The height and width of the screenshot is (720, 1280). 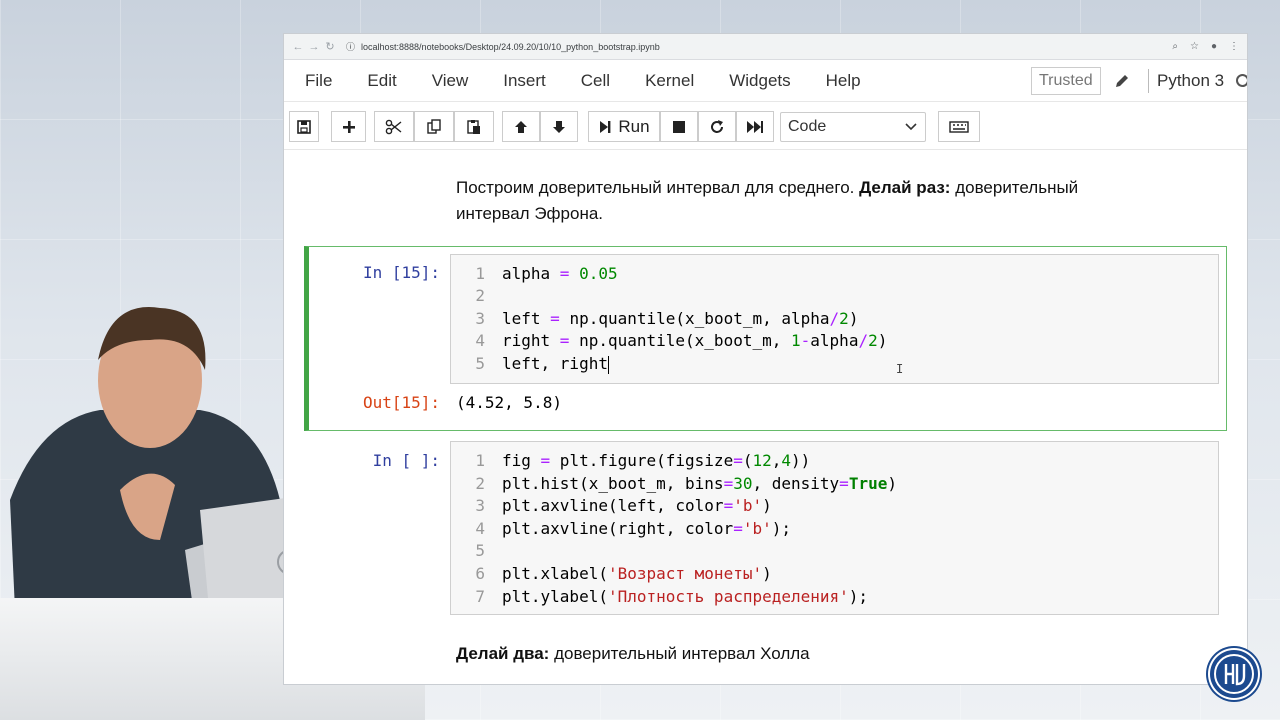 What do you see at coordinates (480, 295) in the screenshot?
I see `code-line: 2` at bounding box center [480, 295].